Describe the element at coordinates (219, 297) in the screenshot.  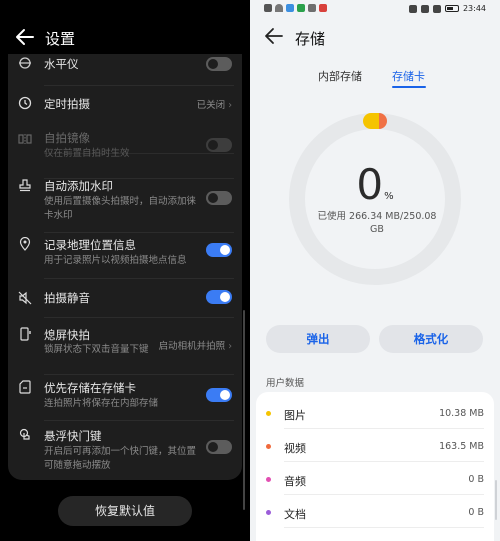
I see `mute-toggle` at that location.